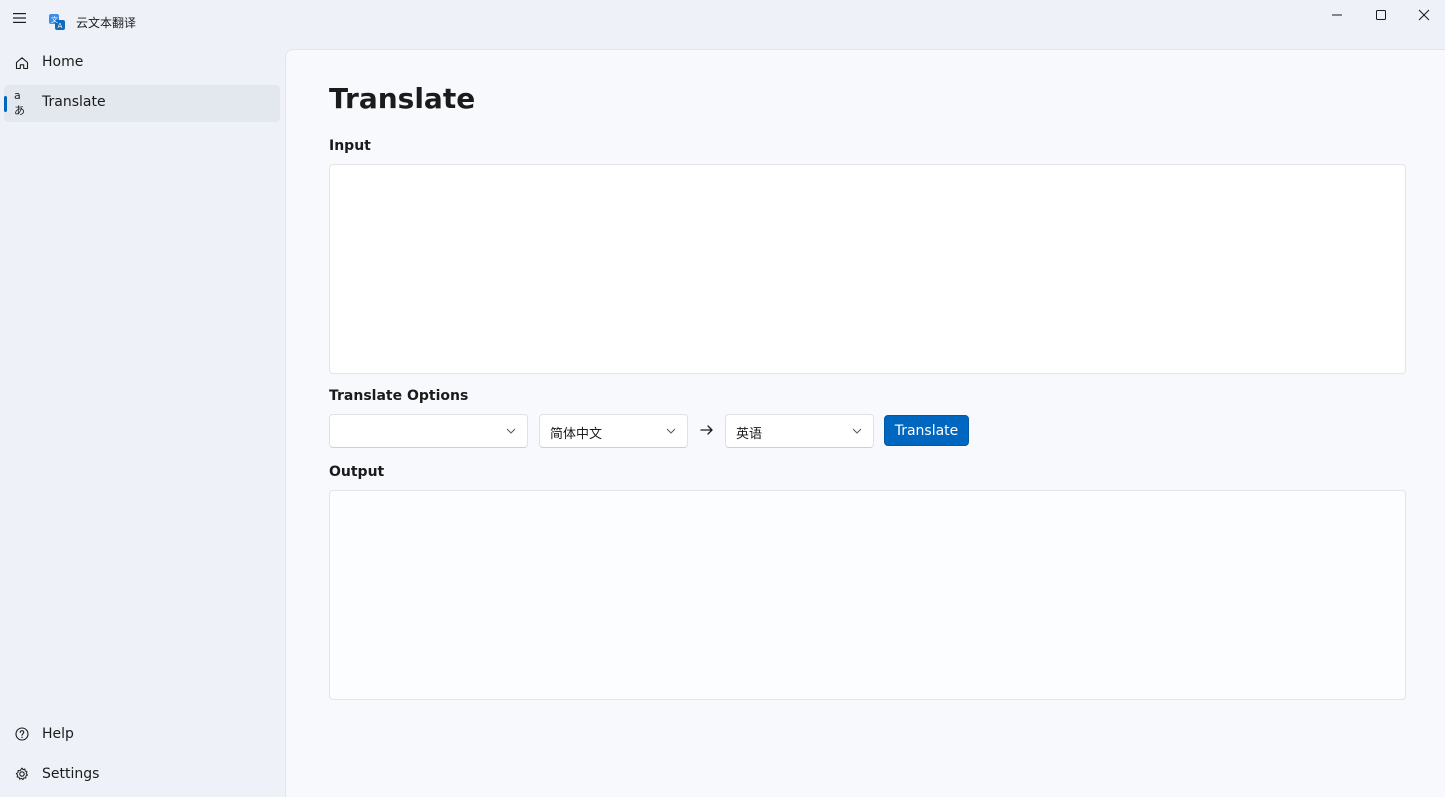 This screenshot has width=1445, height=797. What do you see at coordinates (428, 431) in the screenshot?
I see `engine-dropdown` at bounding box center [428, 431].